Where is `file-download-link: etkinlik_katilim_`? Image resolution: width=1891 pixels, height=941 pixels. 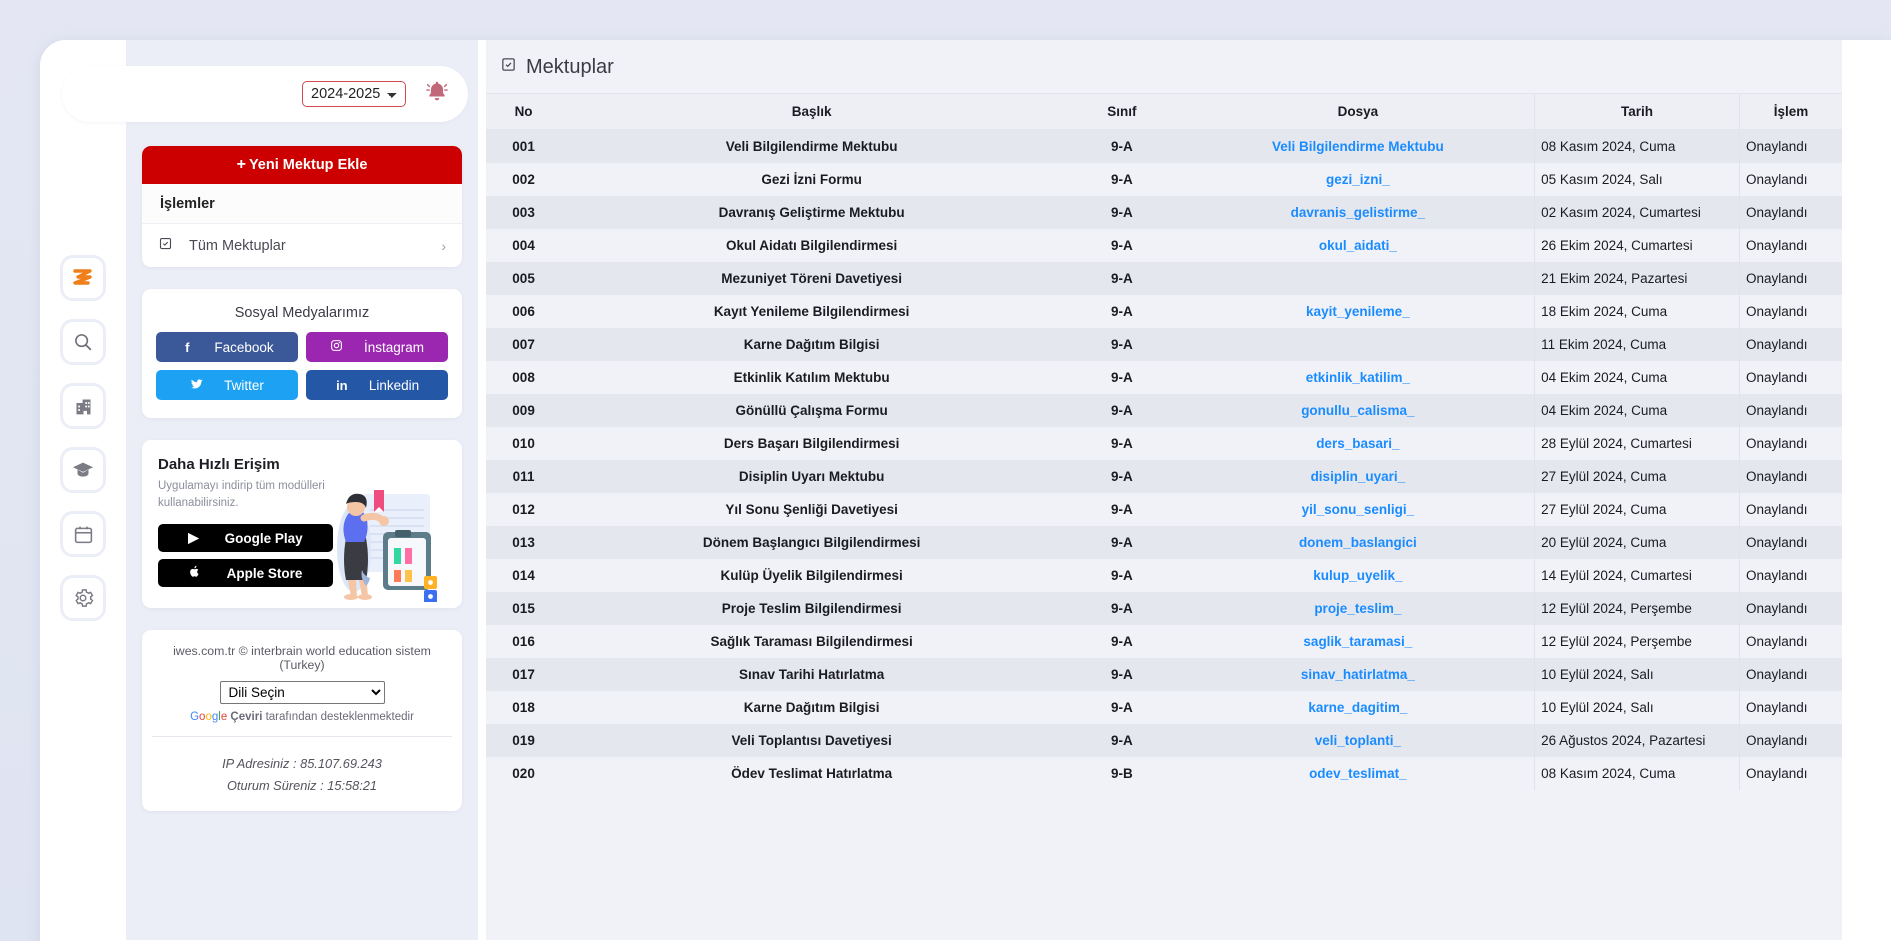 file-download-link: etkinlik_katilim_ is located at coordinates (1358, 377).